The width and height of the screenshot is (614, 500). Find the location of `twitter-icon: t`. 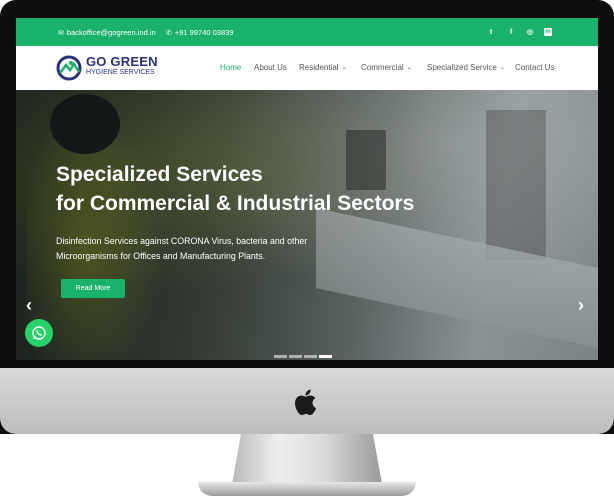

twitter-icon: t is located at coordinates (491, 32).